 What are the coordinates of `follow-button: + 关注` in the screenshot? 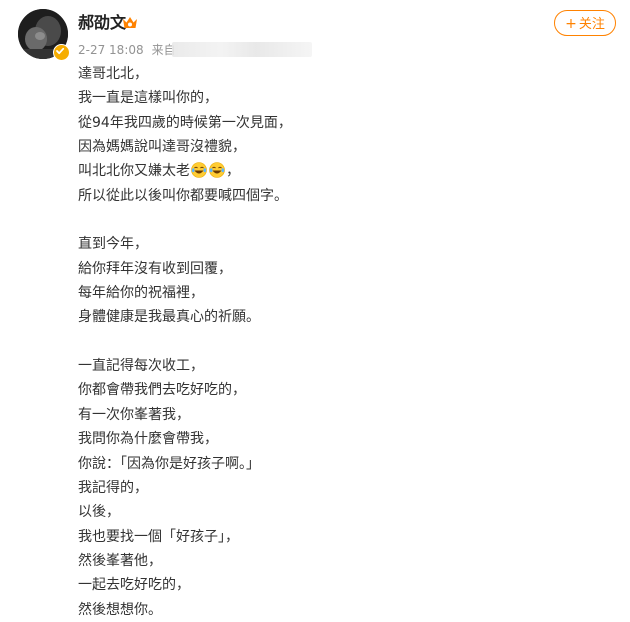 It's located at (585, 23).